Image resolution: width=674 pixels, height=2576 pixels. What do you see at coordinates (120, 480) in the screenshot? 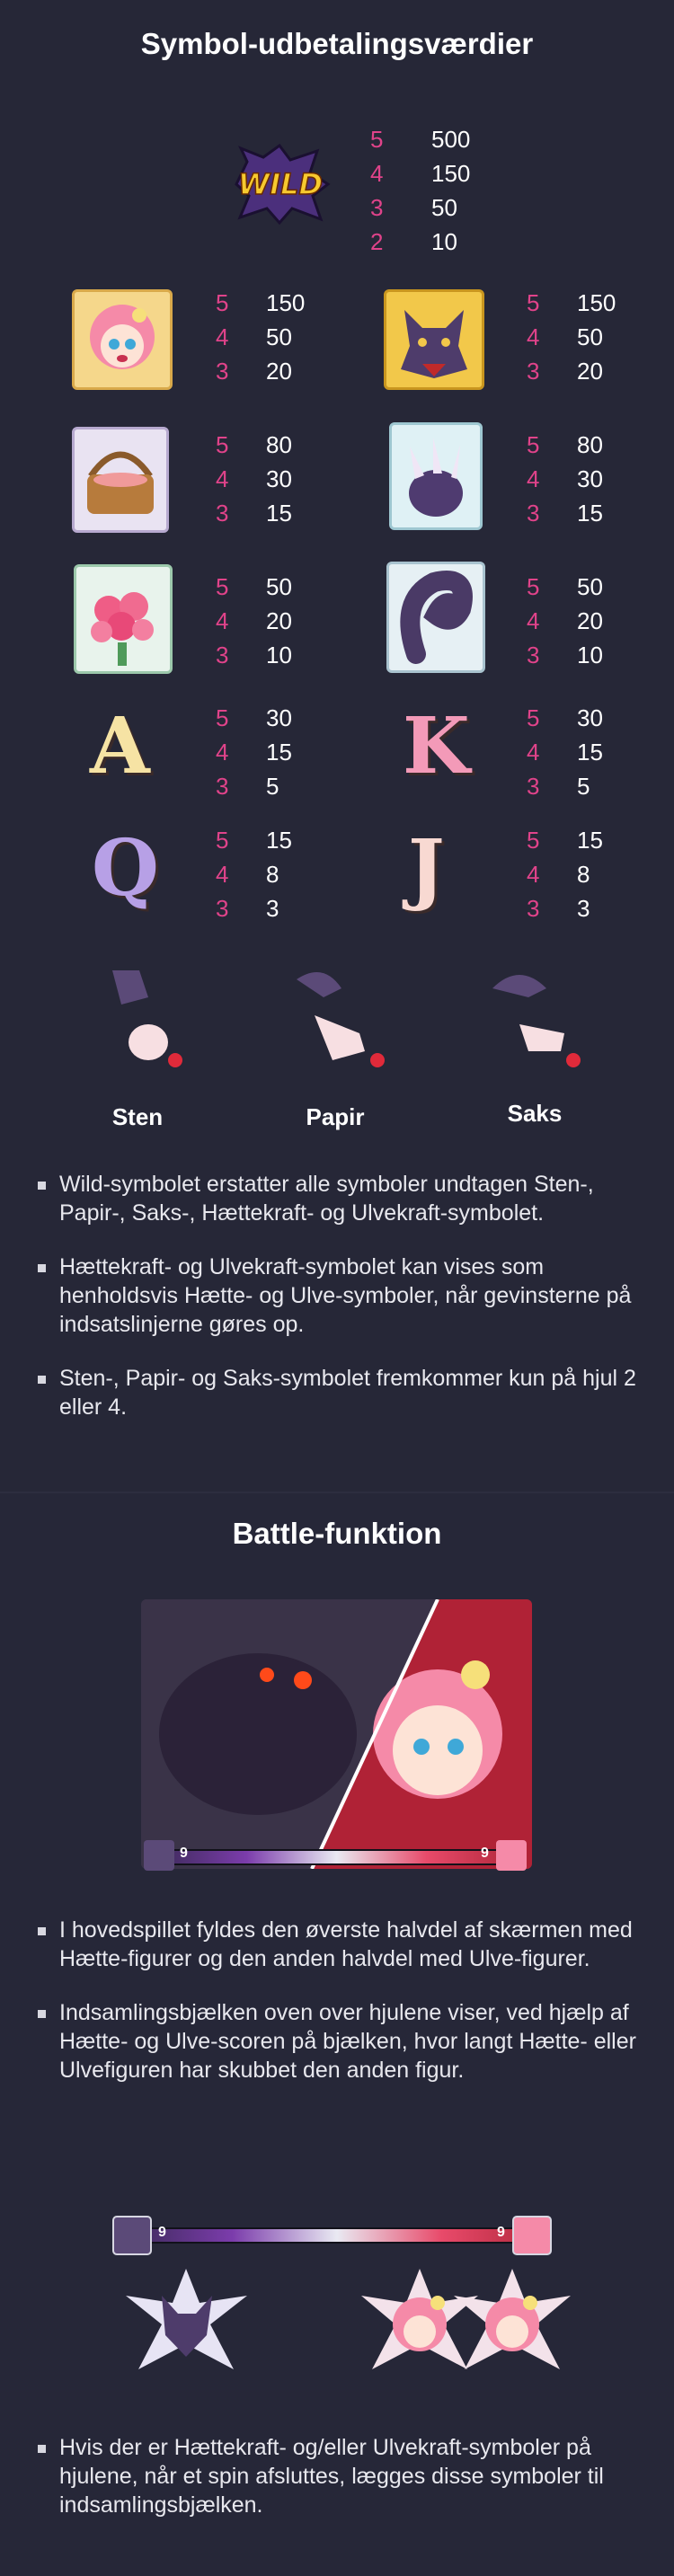
I see `basket-icon` at bounding box center [120, 480].